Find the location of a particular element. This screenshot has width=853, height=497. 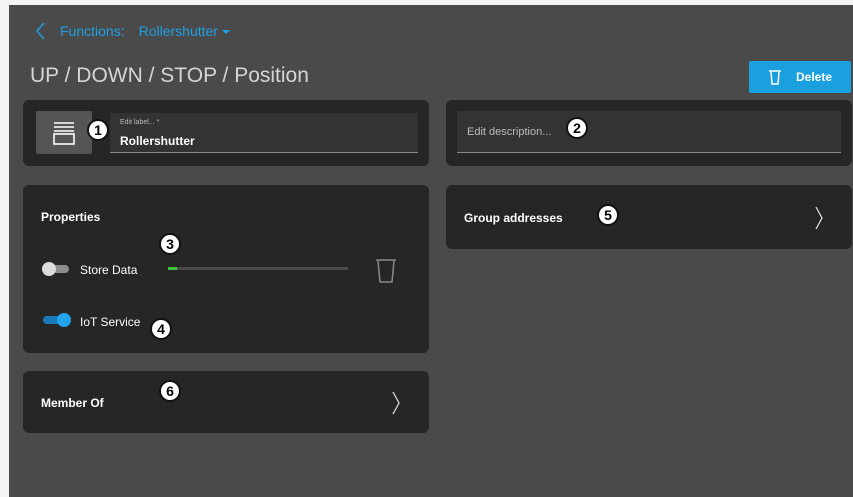

label-card: Edit label... * Rollershutter is located at coordinates (226, 133).